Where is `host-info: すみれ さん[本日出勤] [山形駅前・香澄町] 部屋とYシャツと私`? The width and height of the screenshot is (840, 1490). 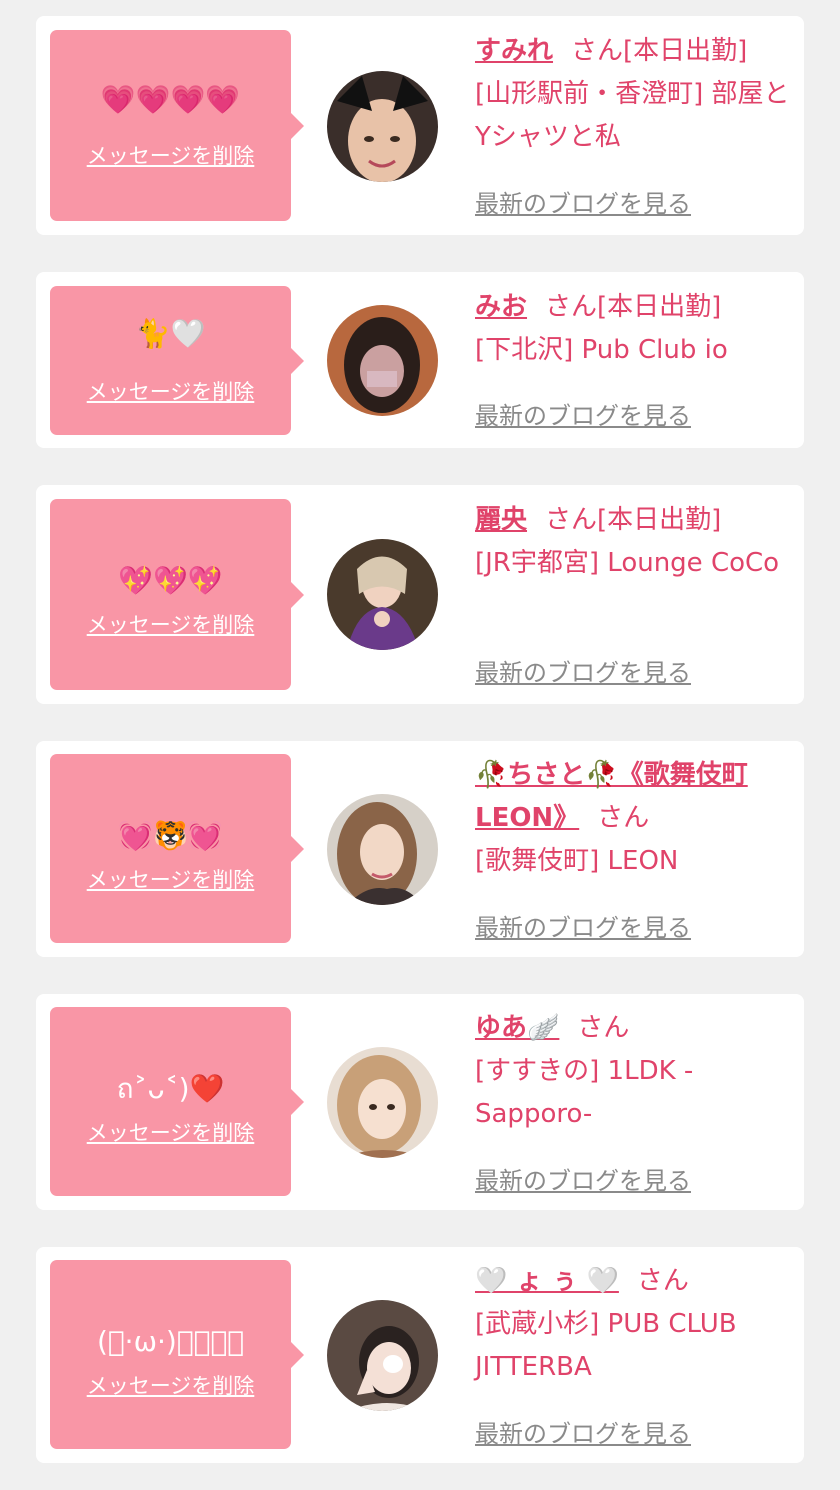
host-info: すみれ さん[本日出勤] [山形駅前・香澄町] 部屋とYシャツと私 is located at coordinates (634, 94).